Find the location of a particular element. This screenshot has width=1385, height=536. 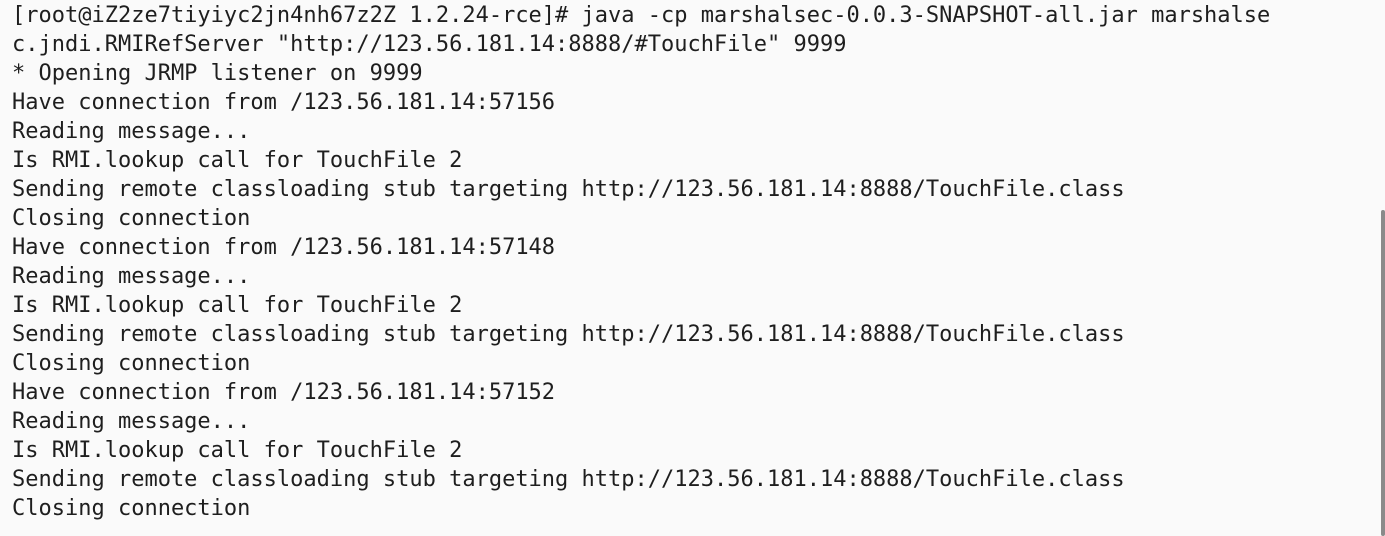

terminal-line: * Opening JRMP listener on 9999 is located at coordinates (217, 73).